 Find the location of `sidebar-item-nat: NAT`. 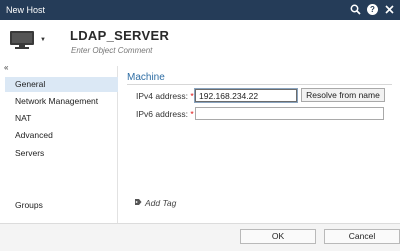

sidebar-item-nat: NAT is located at coordinates (61, 118).